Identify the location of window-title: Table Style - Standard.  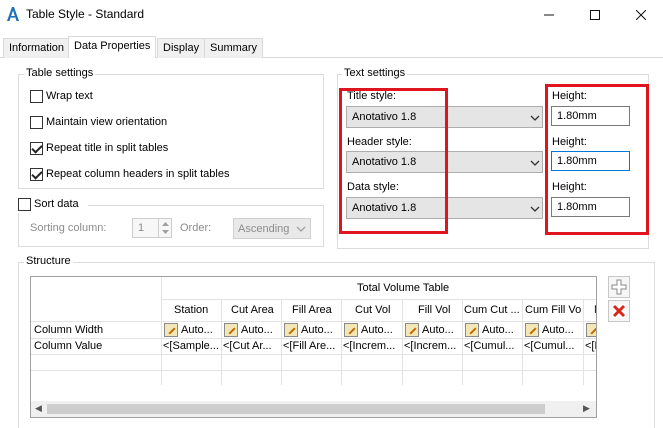
(85, 14).